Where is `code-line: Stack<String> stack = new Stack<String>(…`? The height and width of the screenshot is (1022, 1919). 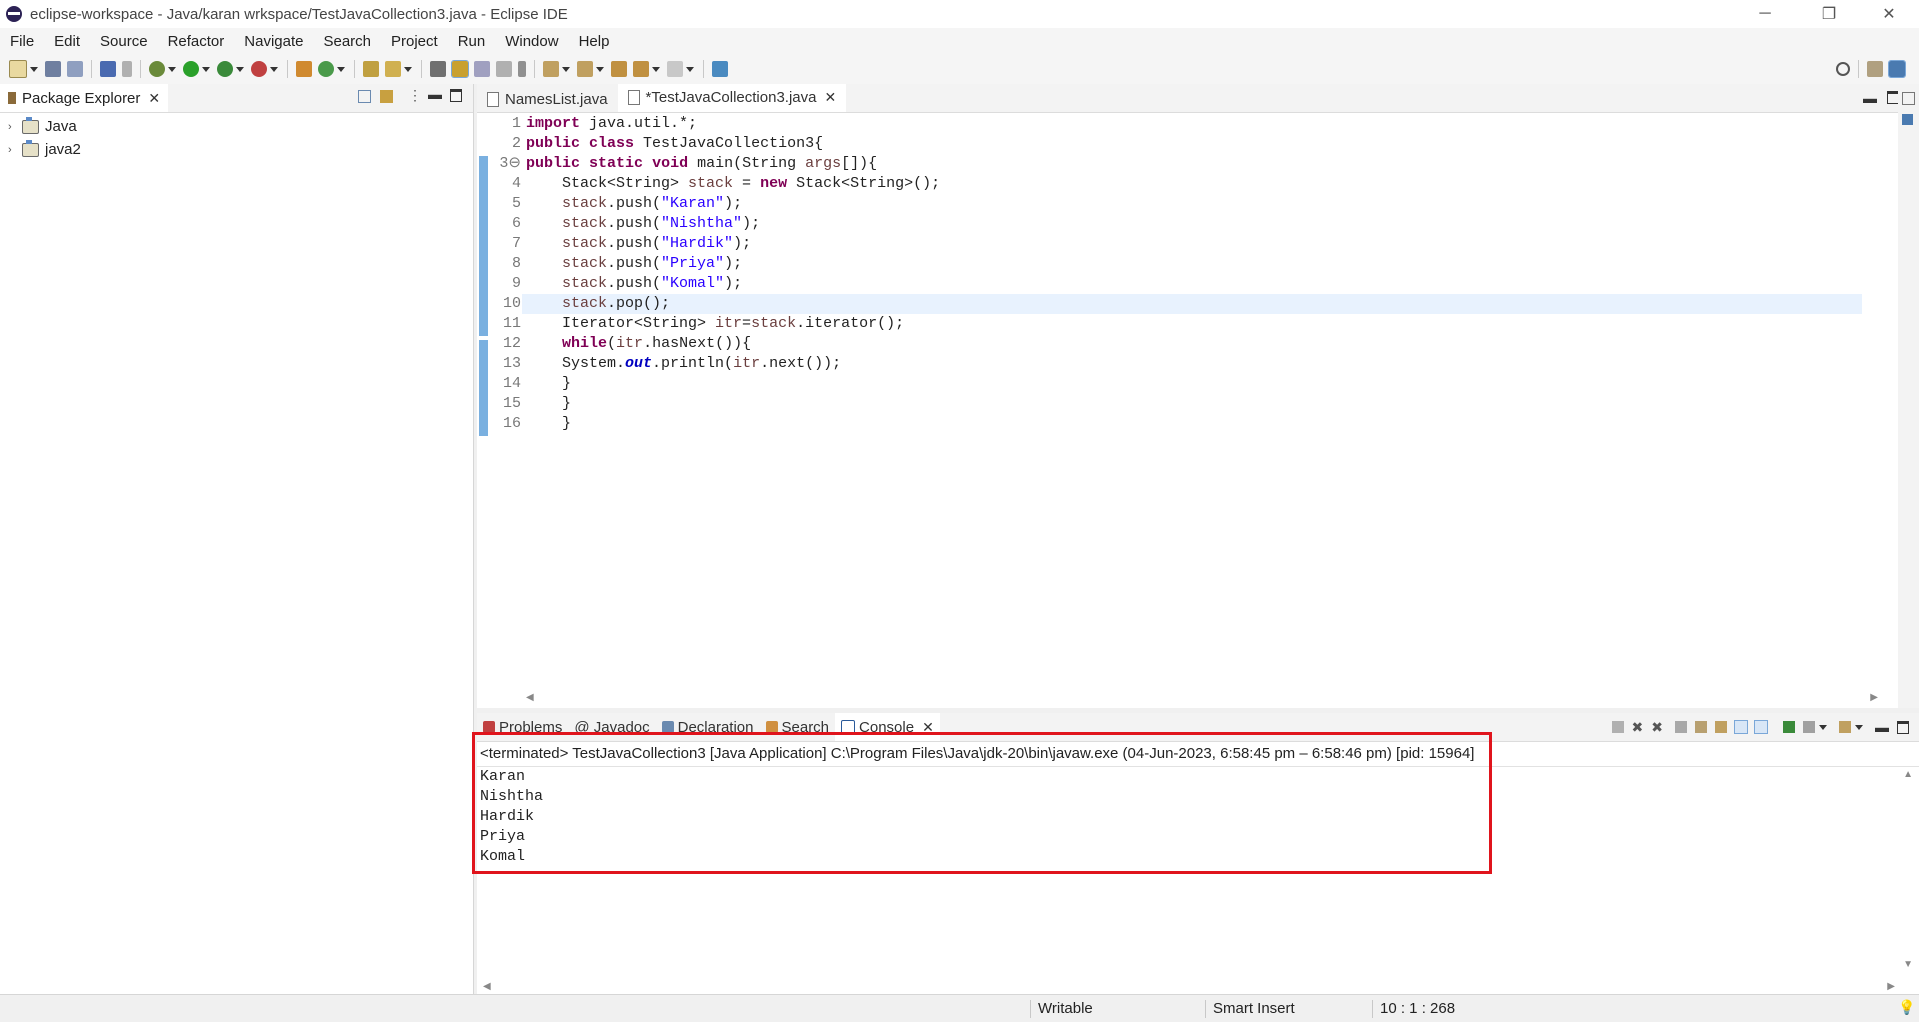 code-line: Stack<String> stack = new Stack<String>(… is located at coordinates (1192, 184).